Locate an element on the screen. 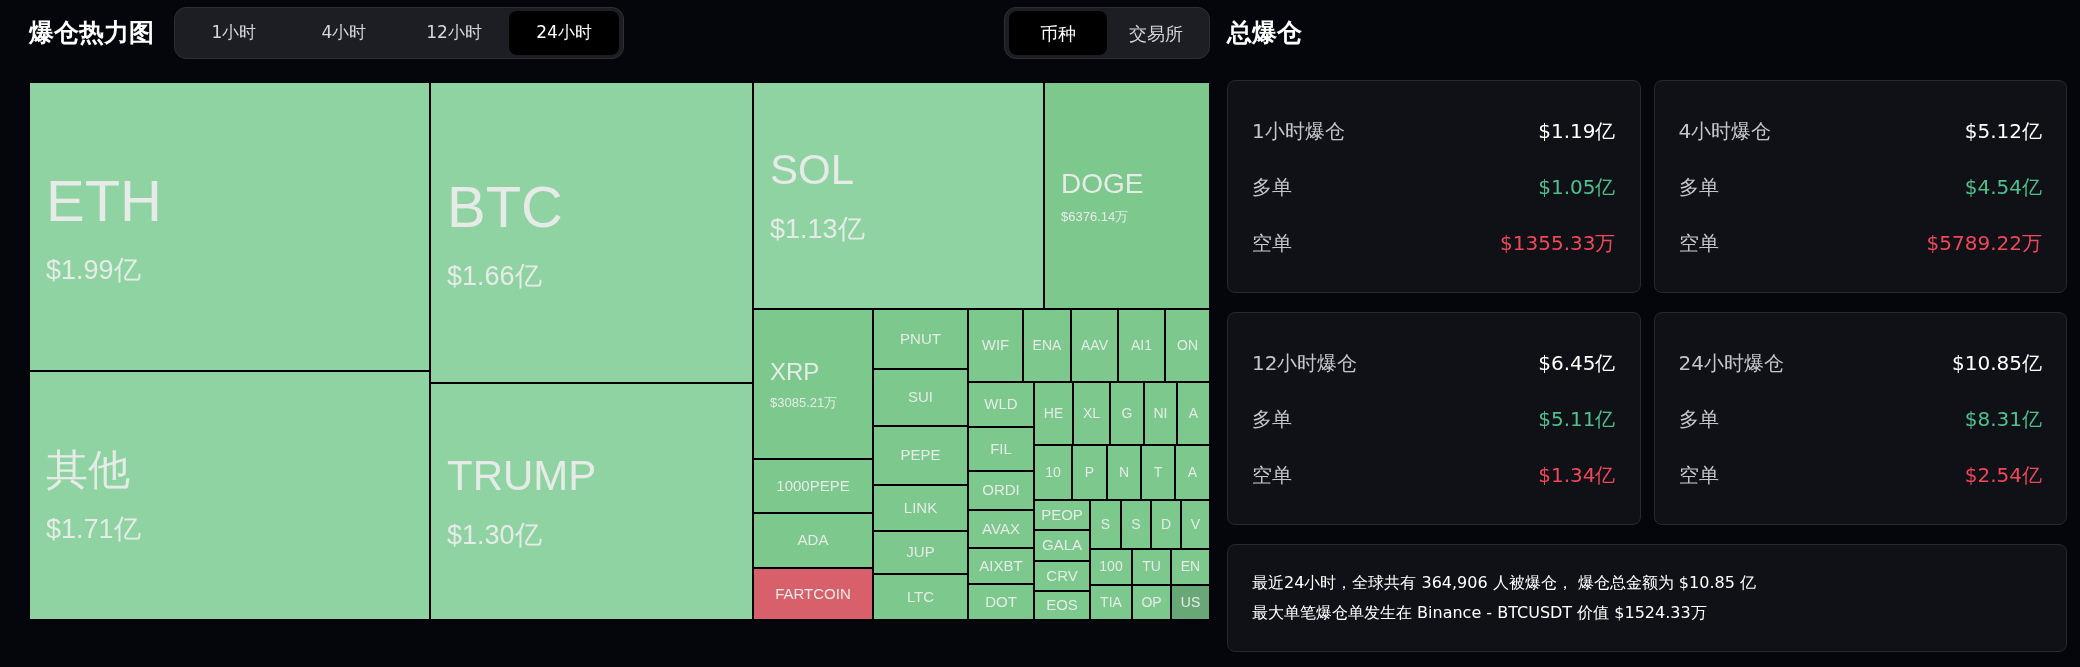  treemap-tile: FARTCOIN is located at coordinates (813, 594).